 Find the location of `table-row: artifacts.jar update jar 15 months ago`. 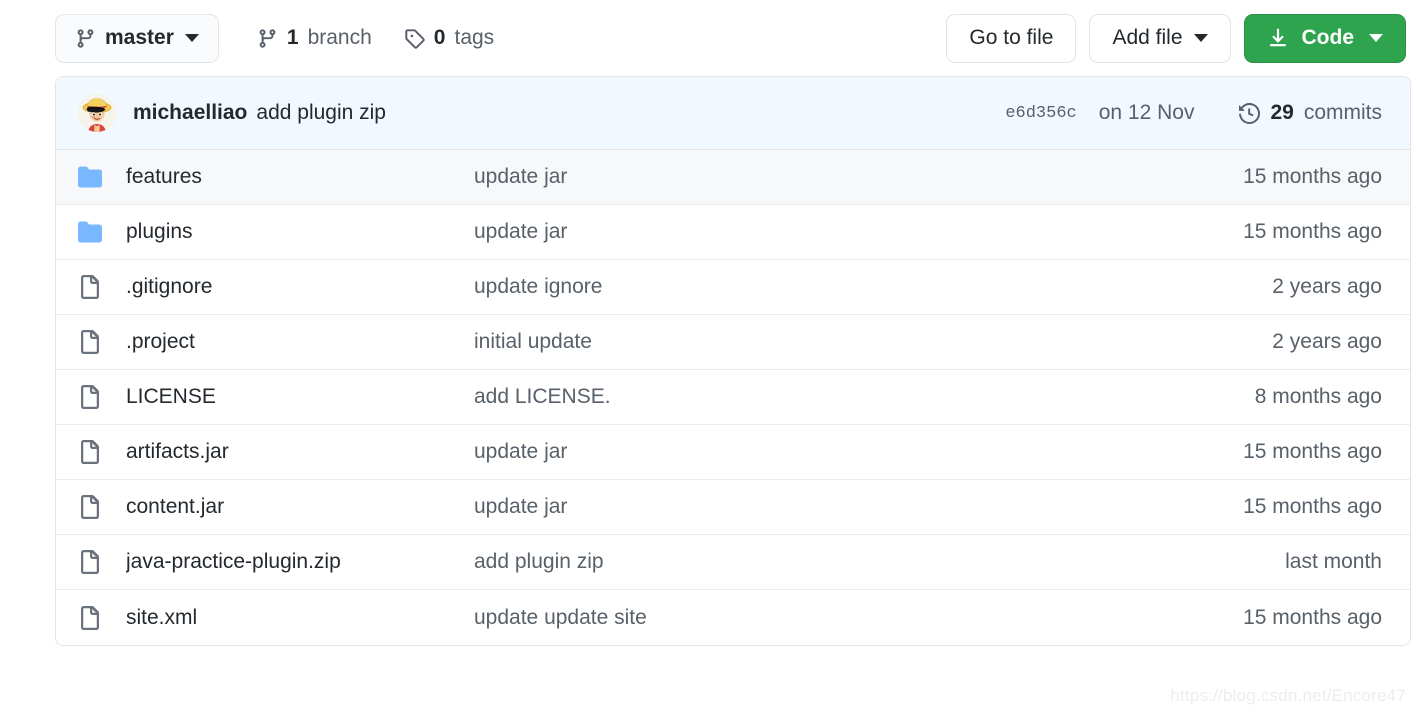

table-row: artifacts.jar update jar 15 months ago is located at coordinates (733, 452).